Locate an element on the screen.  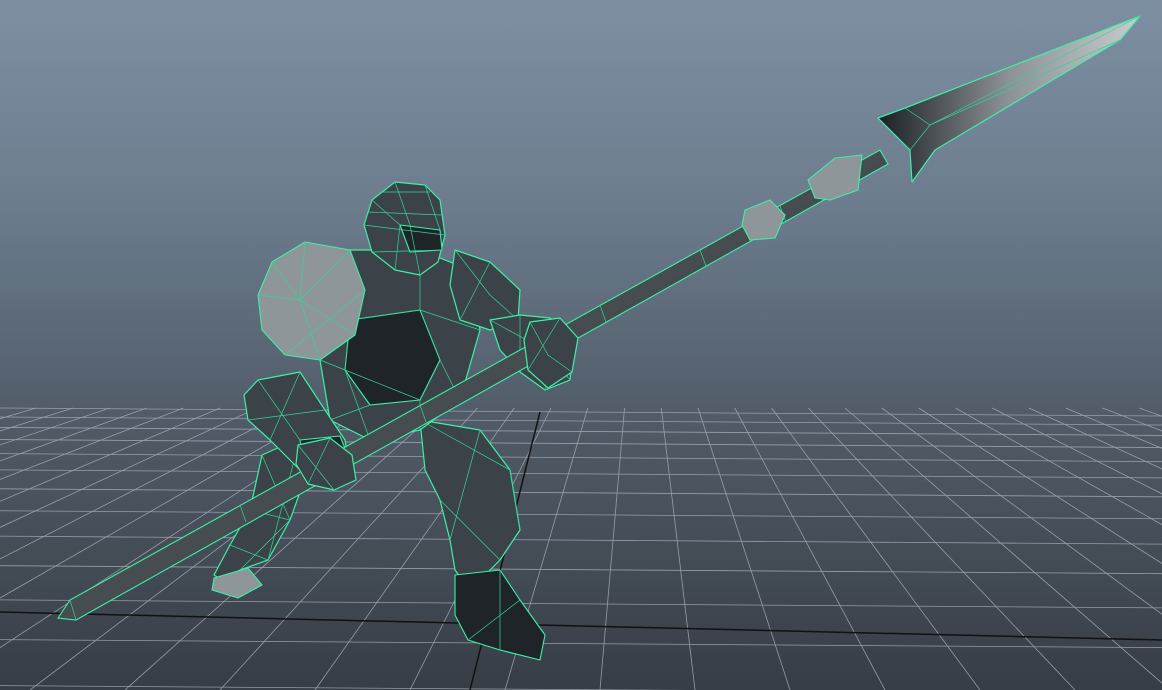
spear-blade-mesh is located at coordinates (1009, 99).